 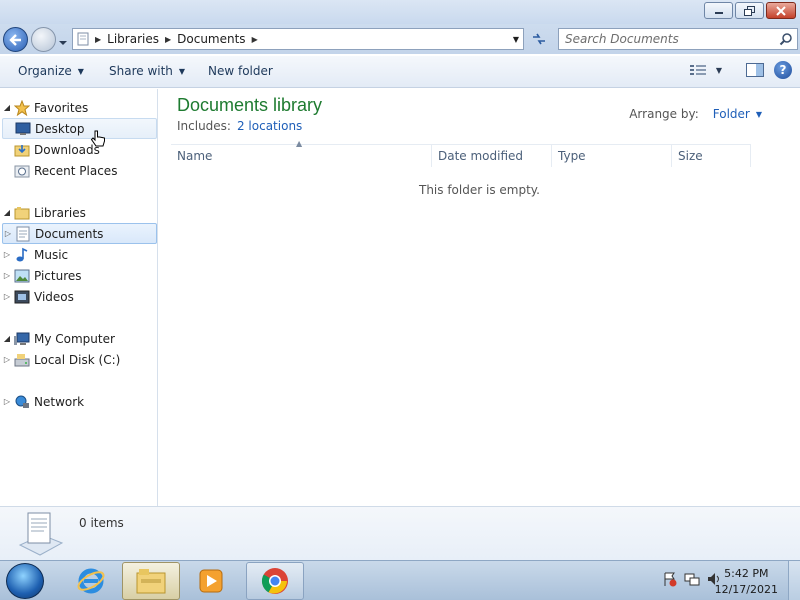 I want to click on nav-favorites: ◢ Favorites, so click(x=79, y=107).